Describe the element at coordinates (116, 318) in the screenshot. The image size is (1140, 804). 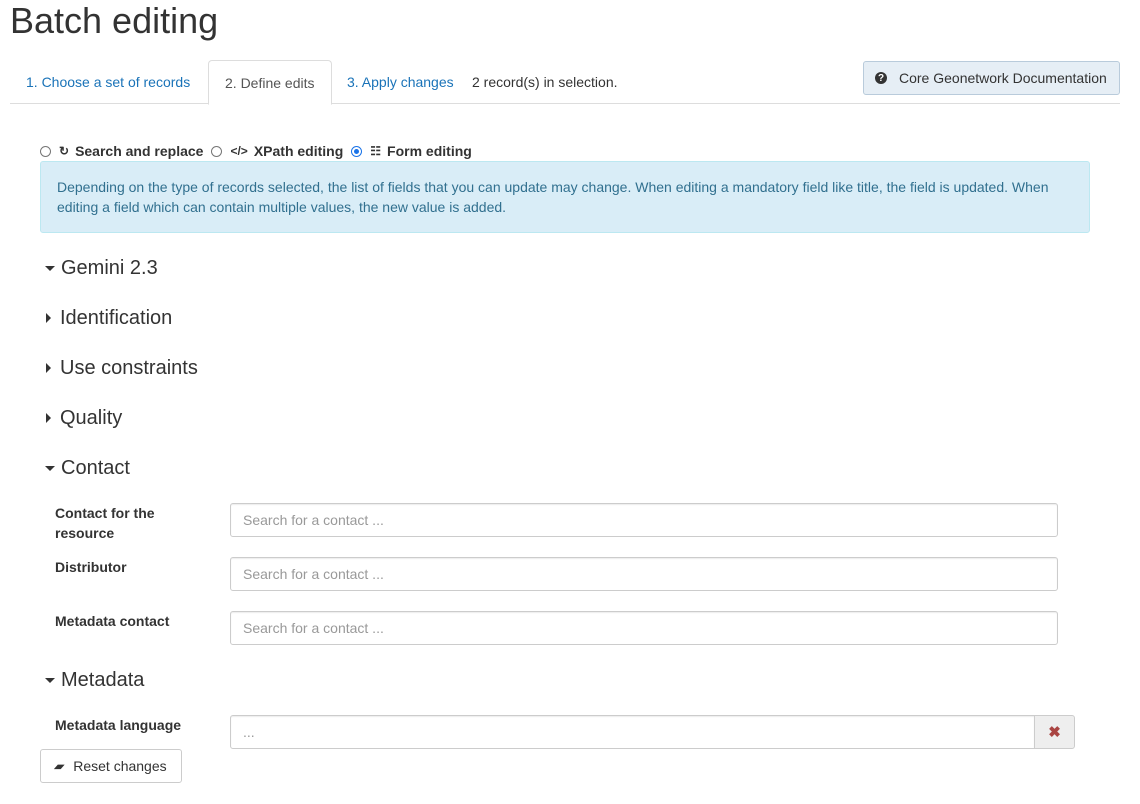
I see `section-identification-label: Identification` at that location.